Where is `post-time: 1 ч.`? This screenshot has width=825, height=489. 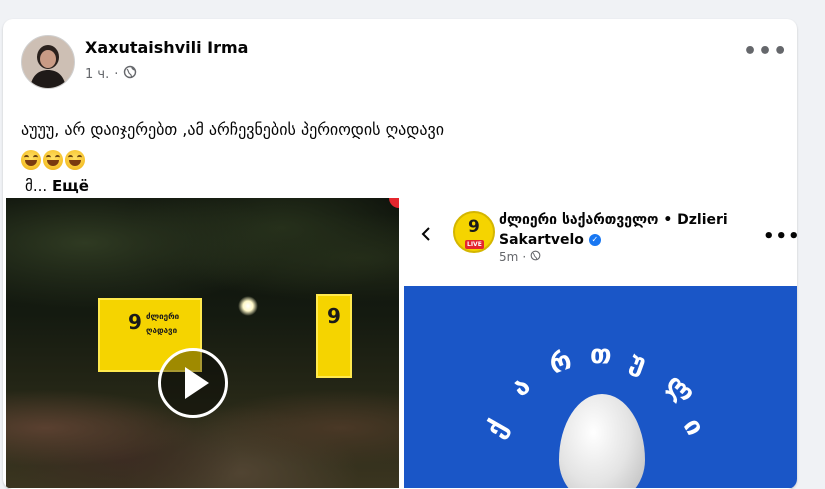
post-time: 1 ч. is located at coordinates (97, 74).